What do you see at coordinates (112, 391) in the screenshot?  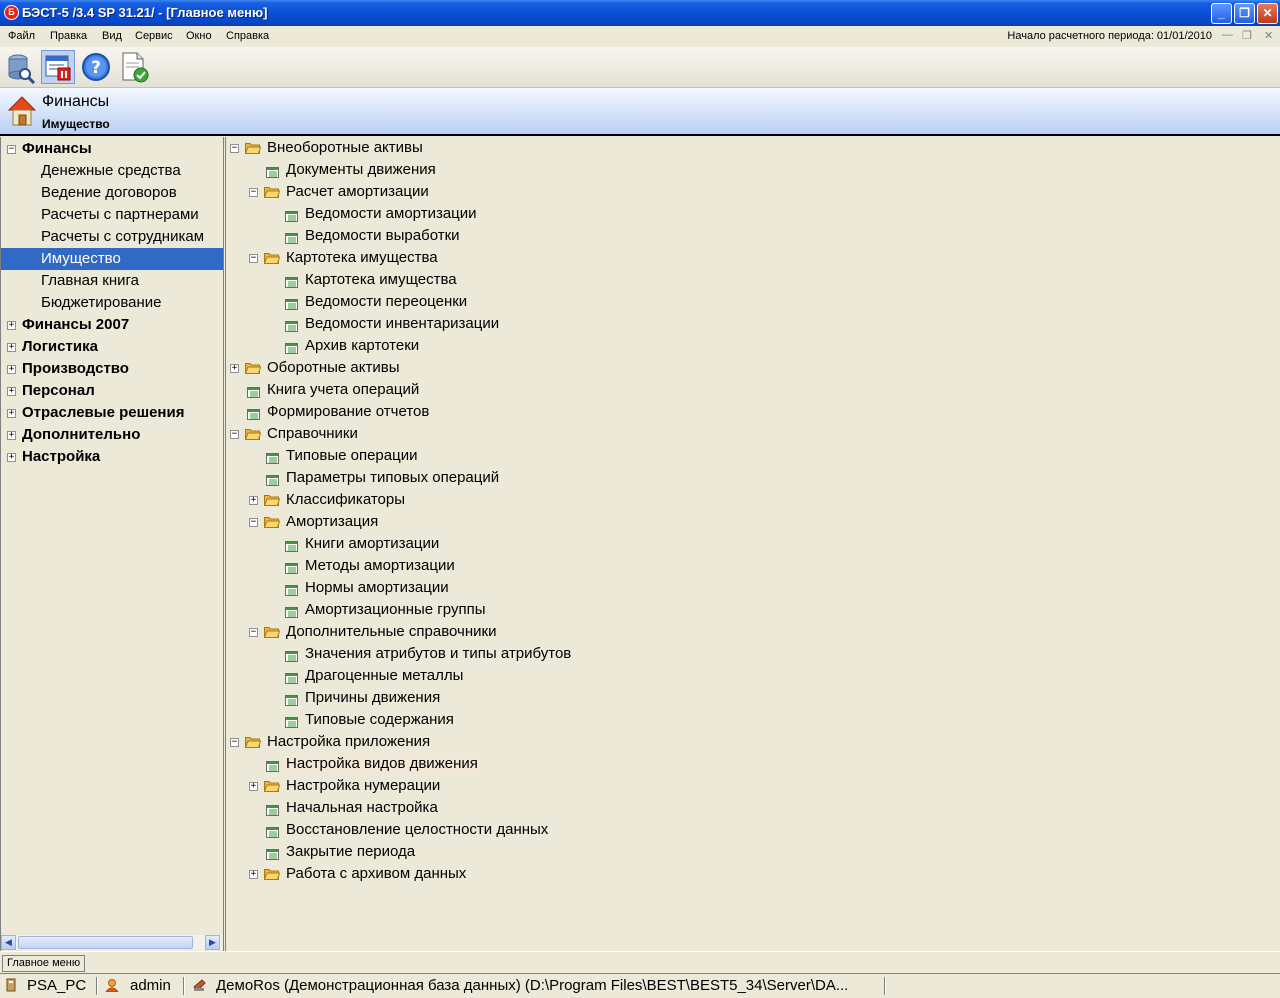 I see `module-tree-item: + Персонал` at bounding box center [112, 391].